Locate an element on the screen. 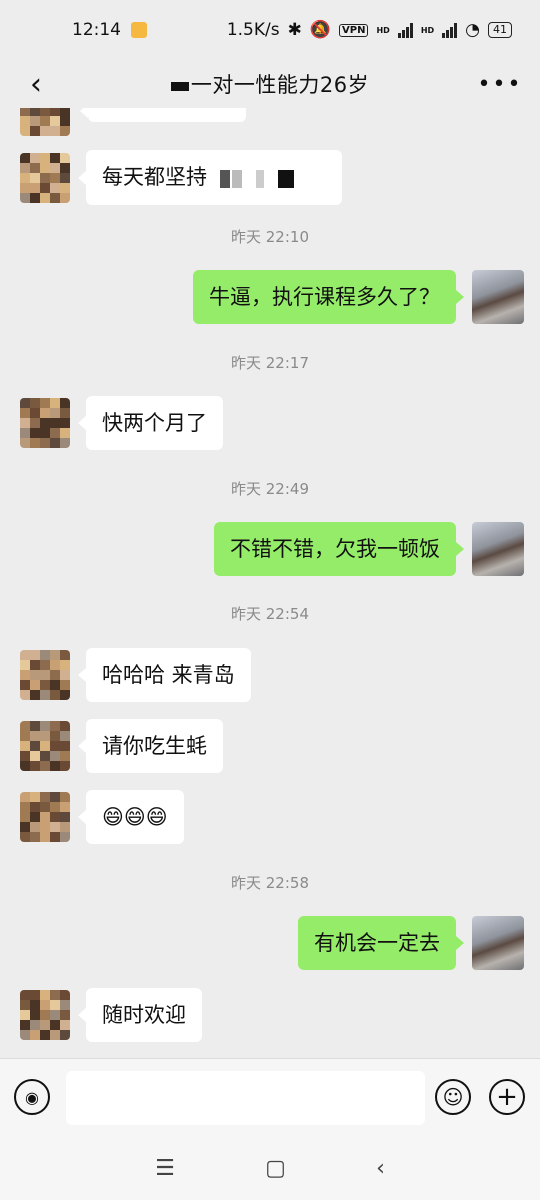 The height and width of the screenshot is (1200, 540). message-row-cropped is located at coordinates (133, 122).